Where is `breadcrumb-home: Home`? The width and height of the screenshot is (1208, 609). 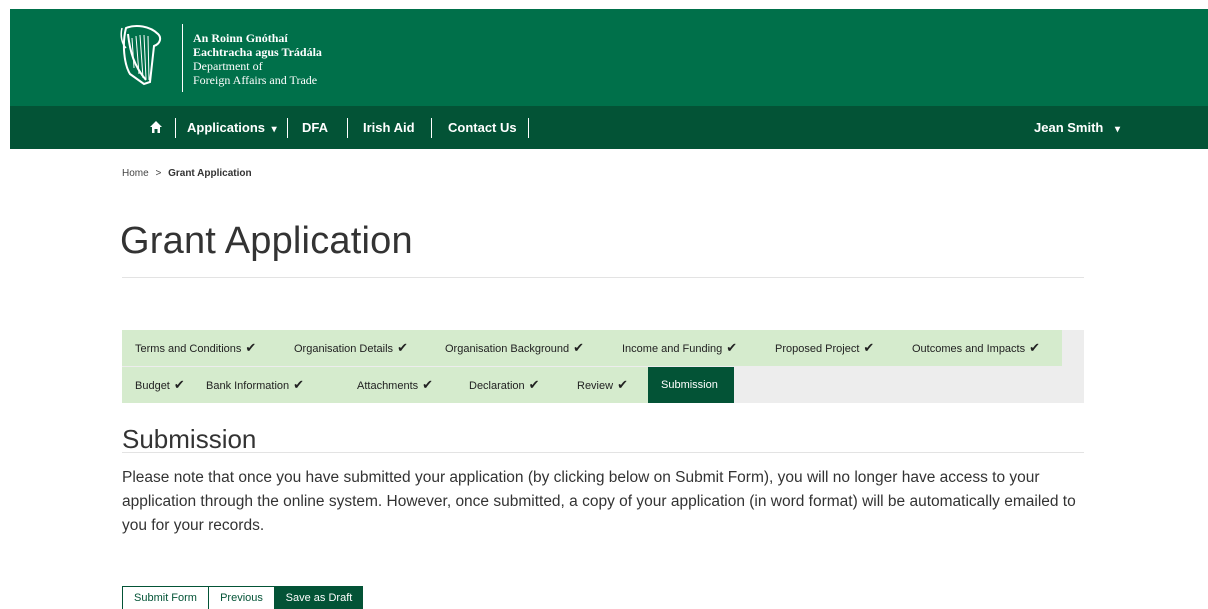
breadcrumb-home: Home is located at coordinates (135, 173).